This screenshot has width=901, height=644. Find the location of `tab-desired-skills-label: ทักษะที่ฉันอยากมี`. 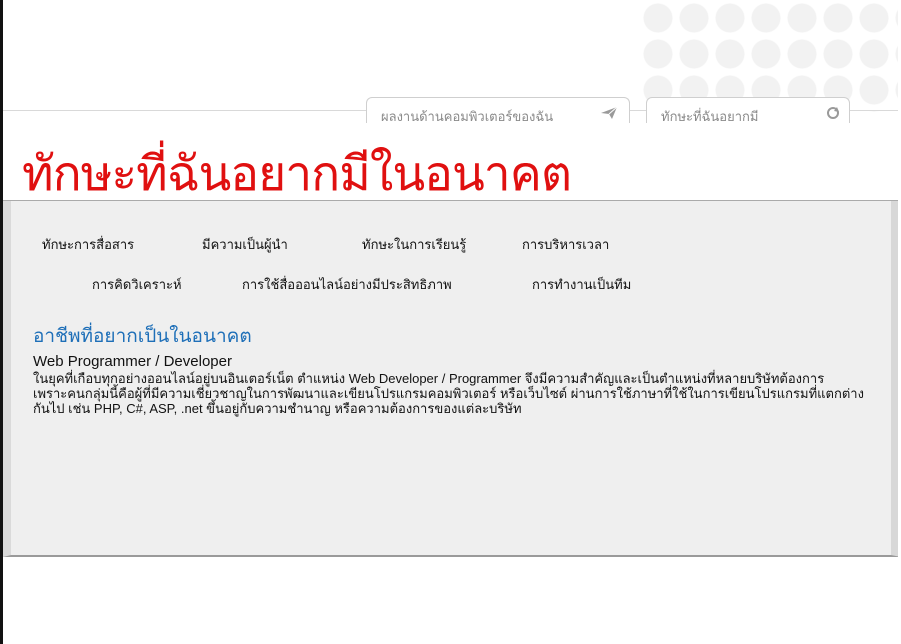

tab-desired-skills-label: ทักษะที่ฉันอยากมี is located at coordinates (710, 117).